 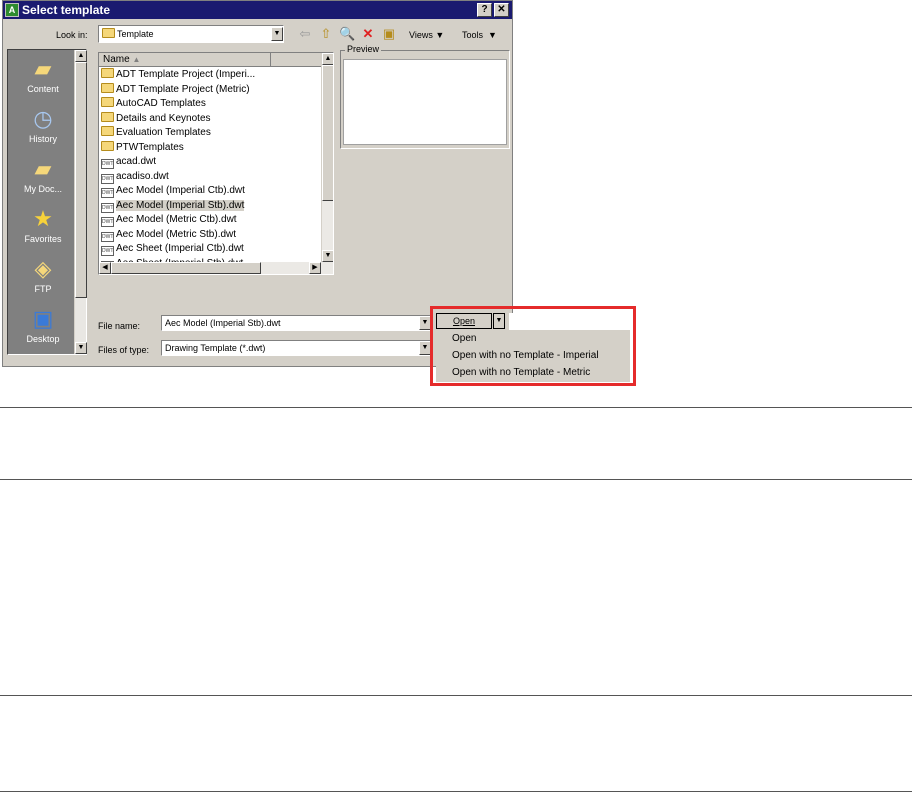 What do you see at coordinates (297, 348) in the screenshot?
I see `file-type-select: Drawing Template (*.dwt)` at bounding box center [297, 348].